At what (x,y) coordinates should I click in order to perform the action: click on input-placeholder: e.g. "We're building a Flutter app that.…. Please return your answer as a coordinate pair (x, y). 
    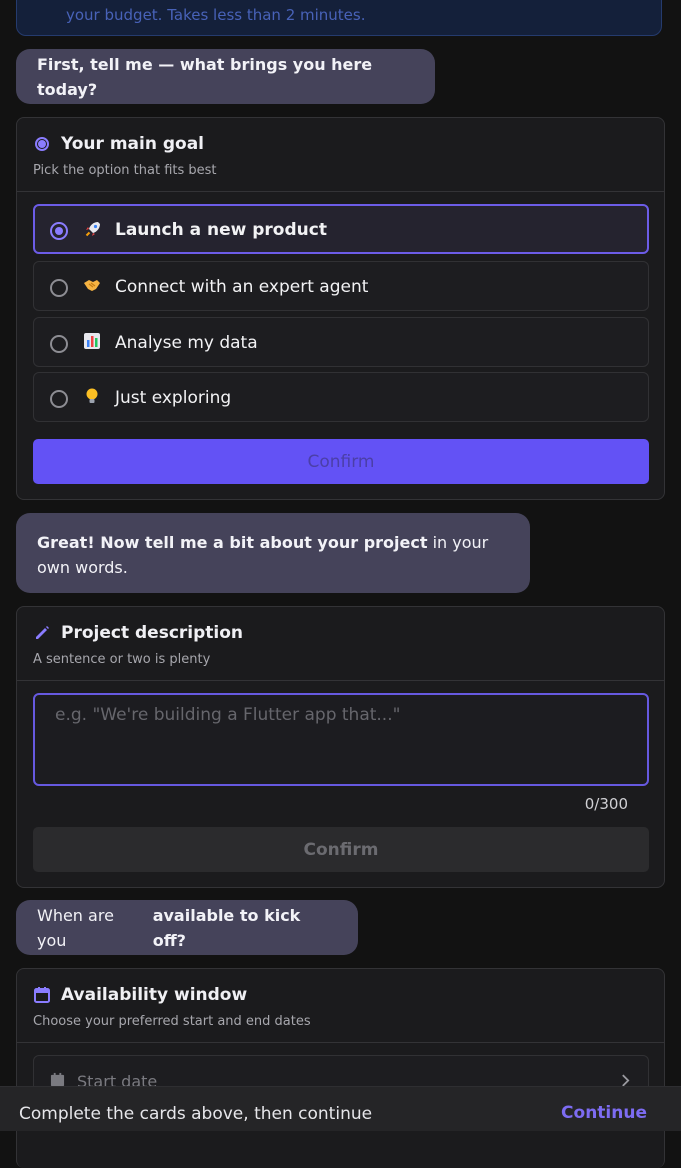
    Looking at the image, I should click on (228, 715).